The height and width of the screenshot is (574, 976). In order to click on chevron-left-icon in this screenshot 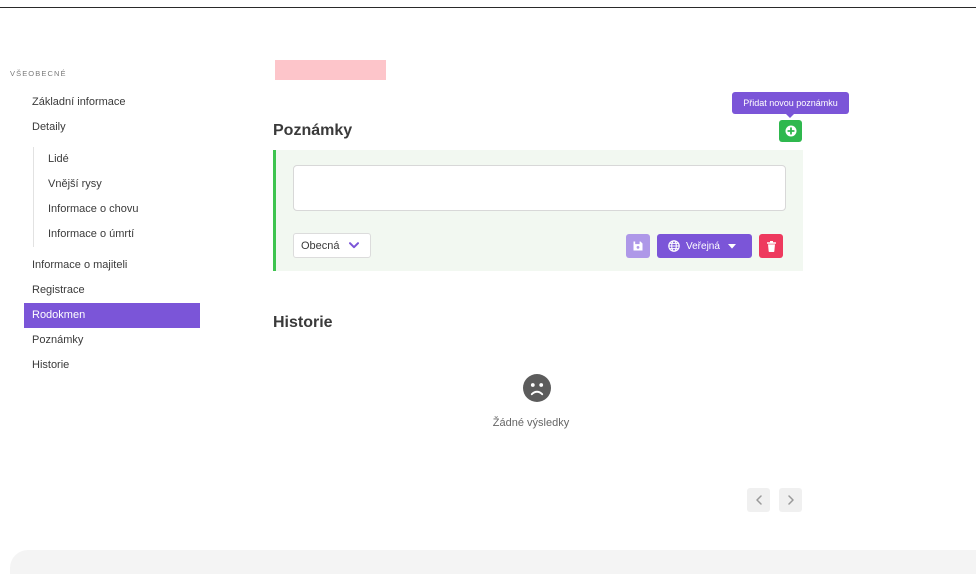, I will do `click(758, 500)`.